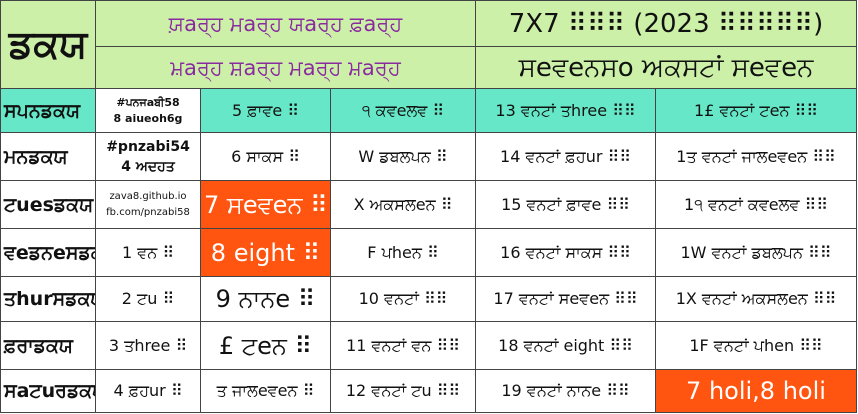  I want to click on highlighted-date-cell: 8 eight ⠿, so click(265, 252).